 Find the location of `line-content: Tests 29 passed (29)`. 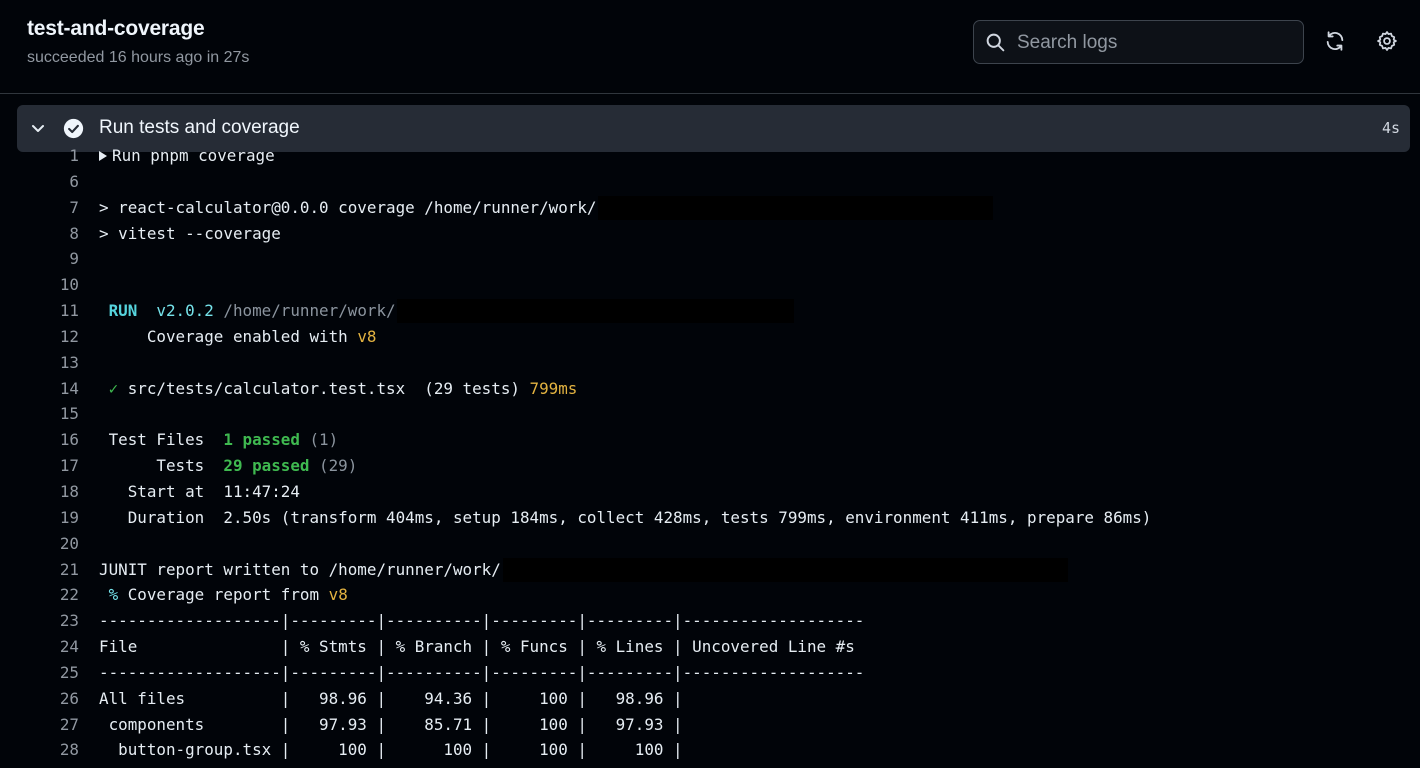

line-content: Tests 29 passed (29) is located at coordinates (228, 466).